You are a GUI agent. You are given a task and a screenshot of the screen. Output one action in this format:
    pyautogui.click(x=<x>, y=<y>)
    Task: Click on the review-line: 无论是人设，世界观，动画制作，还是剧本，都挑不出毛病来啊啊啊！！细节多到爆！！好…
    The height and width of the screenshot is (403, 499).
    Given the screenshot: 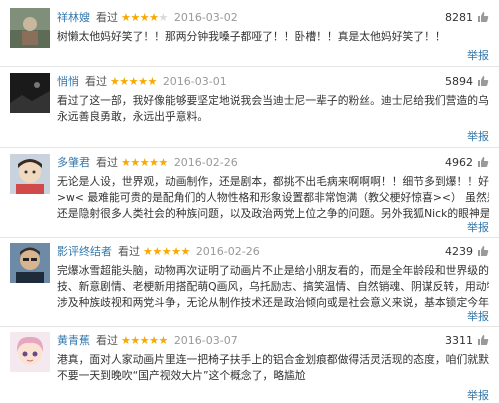 What is the action you would take?
    pyautogui.click(x=273, y=181)
    